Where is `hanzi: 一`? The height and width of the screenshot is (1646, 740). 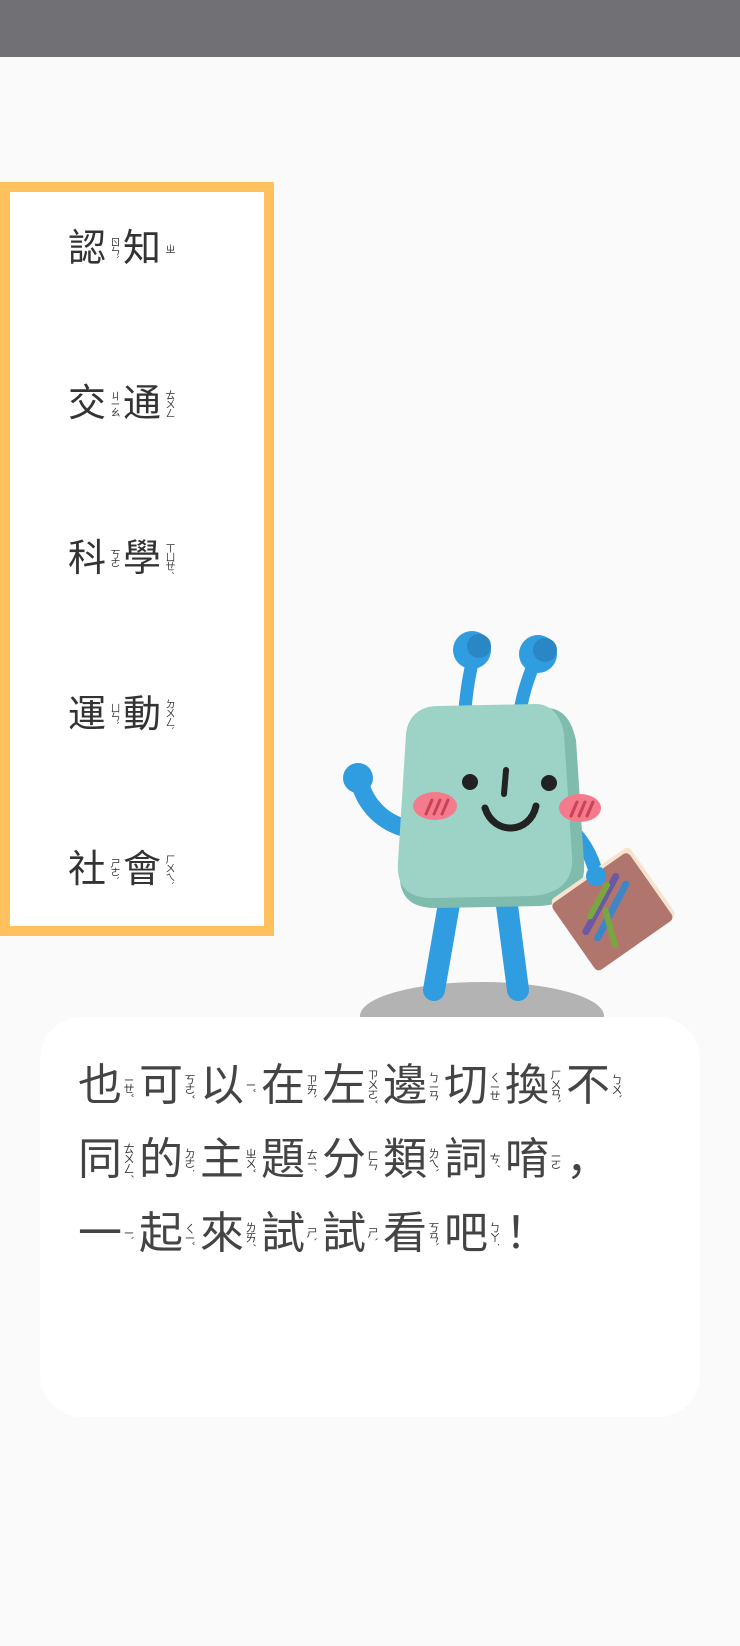 hanzi: 一 is located at coordinates (100, 1233).